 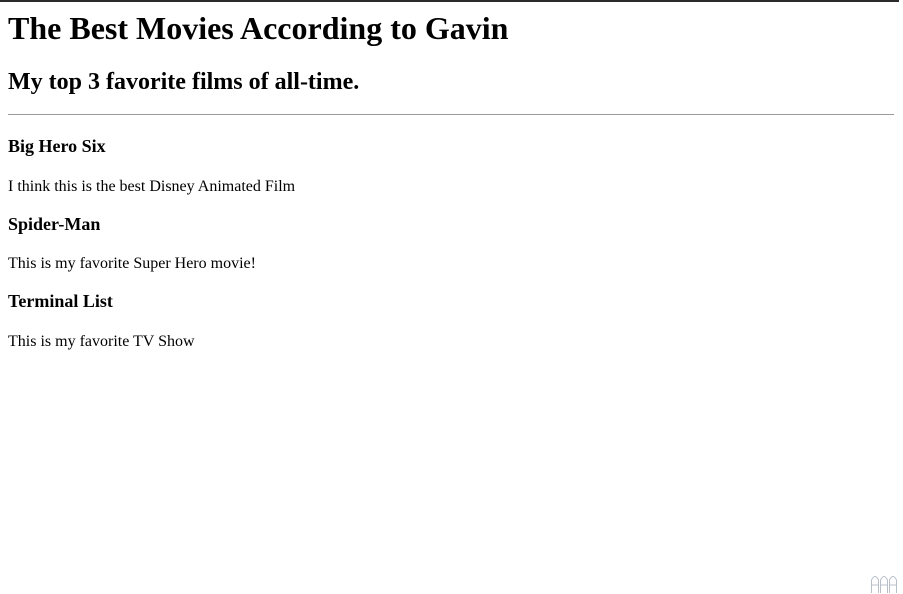 What do you see at coordinates (60, 301) in the screenshot?
I see `movie-title-terminal-list: Terminal List` at bounding box center [60, 301].